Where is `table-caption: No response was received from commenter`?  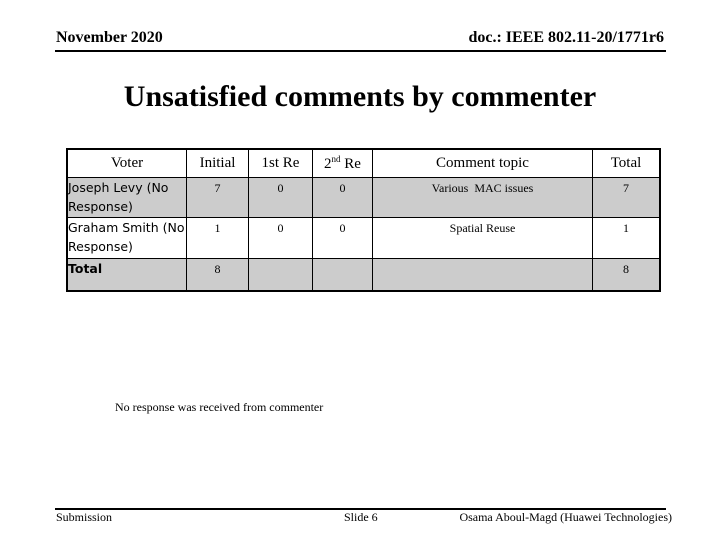
table-caption: No response was received from commenter is located at coordinates (219, 407).